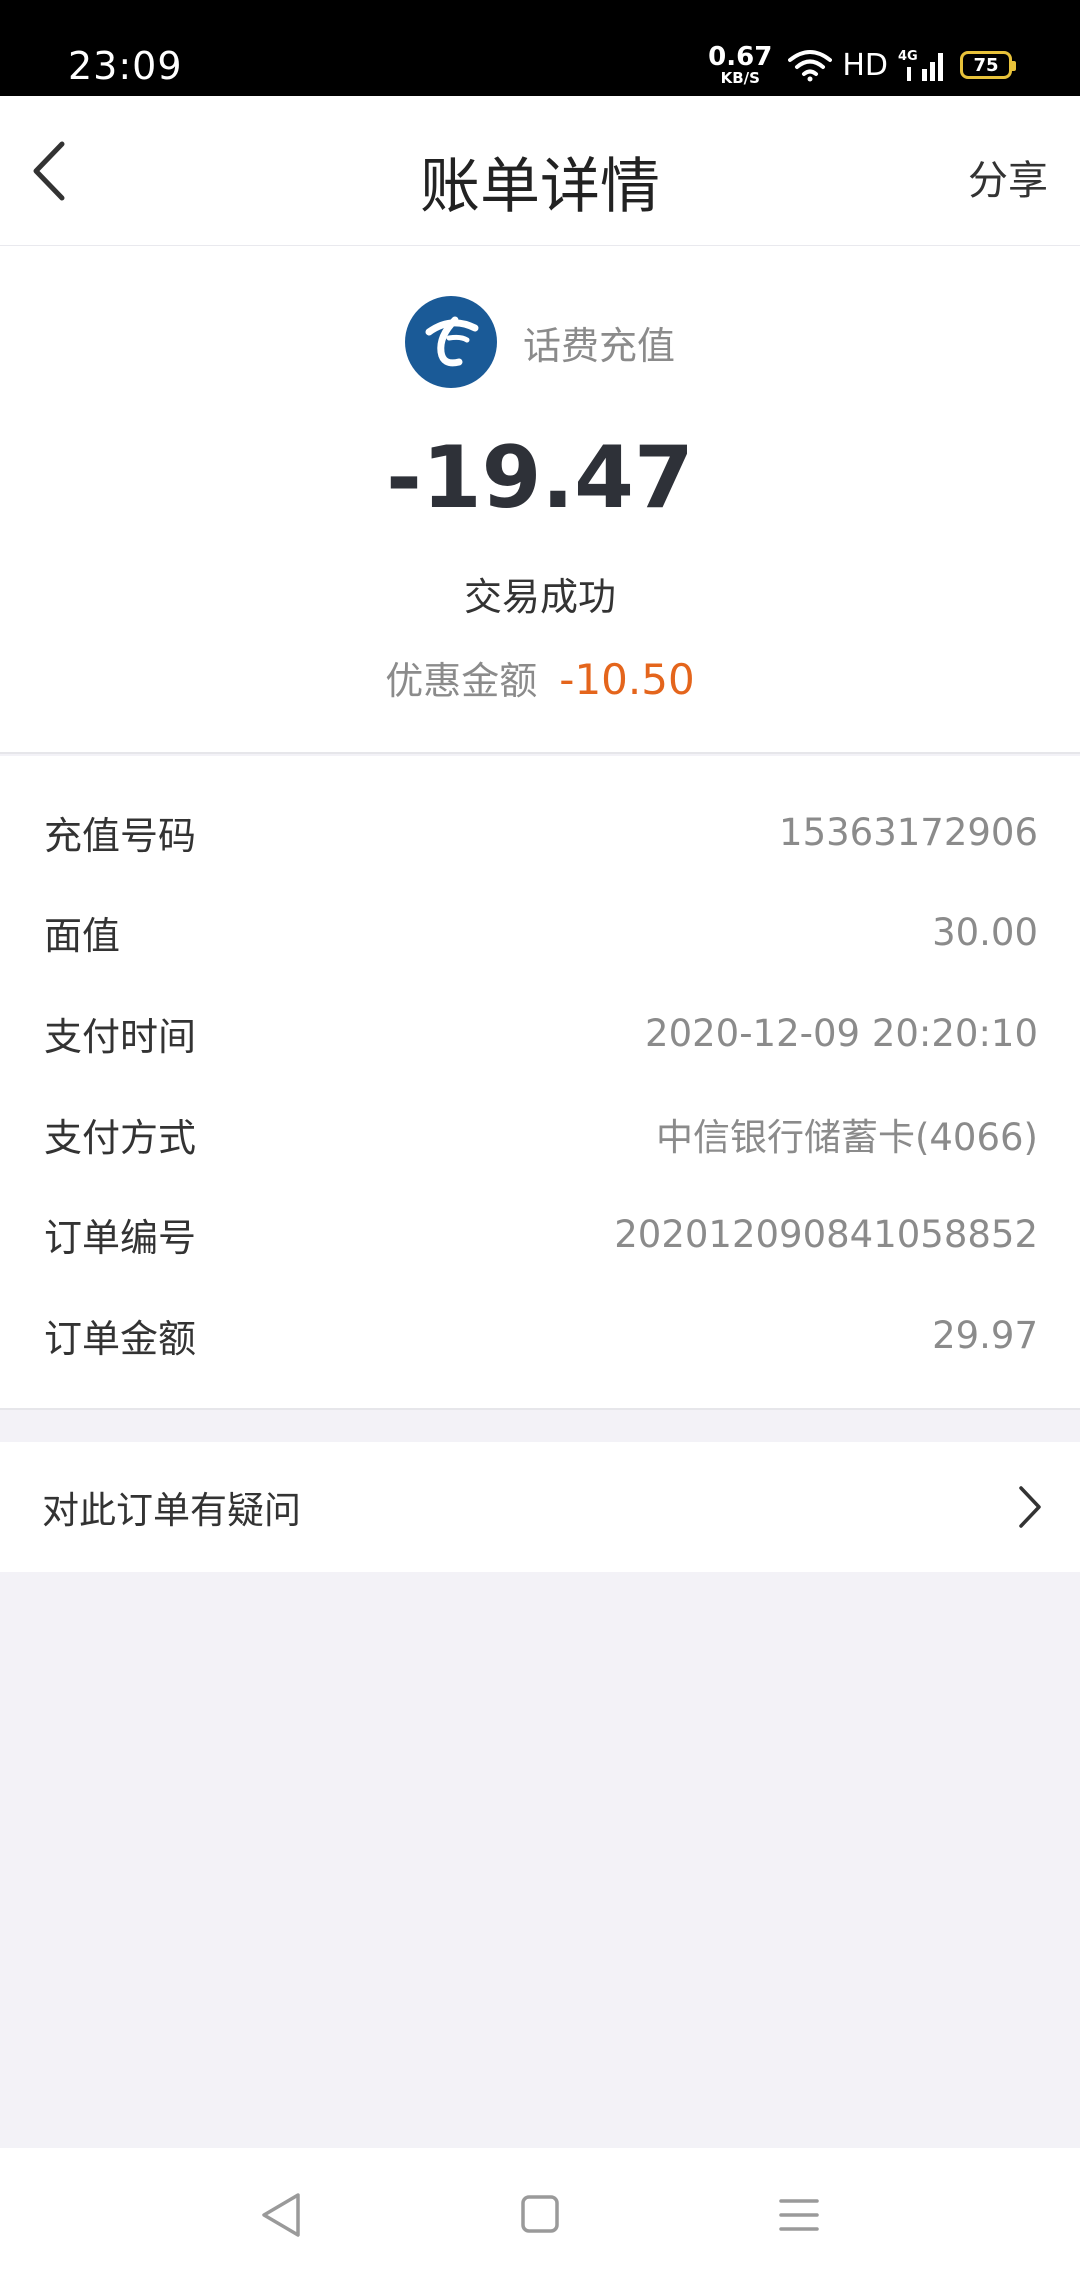 This screenshot has height=2280, width=1080. I want to click on nav-menu-icon, so click(799, 2215).